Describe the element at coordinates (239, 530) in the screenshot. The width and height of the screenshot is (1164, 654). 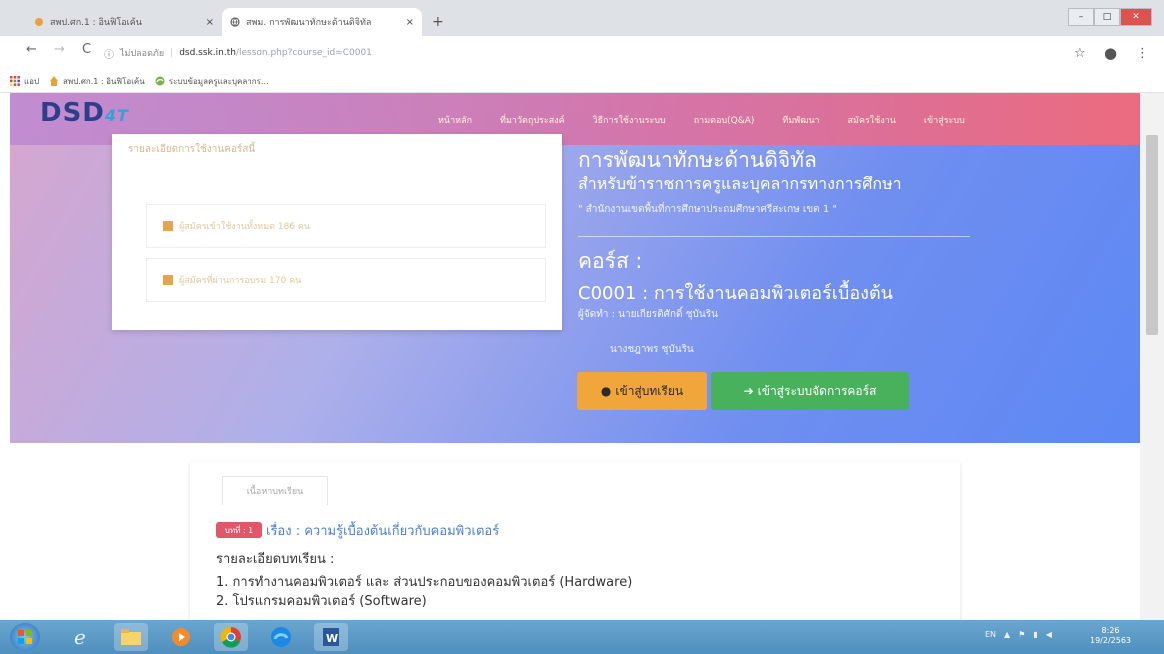
I see `chapter-badge: บทที่ : 1` at that location.